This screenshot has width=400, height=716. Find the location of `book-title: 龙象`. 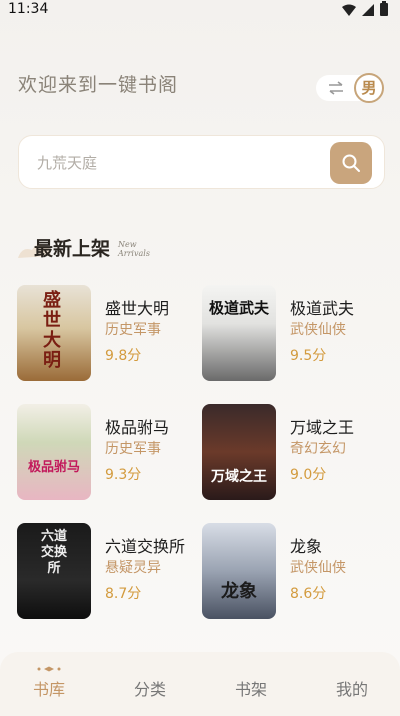

book-title: 龙象 is located at coordinates (306, 545).